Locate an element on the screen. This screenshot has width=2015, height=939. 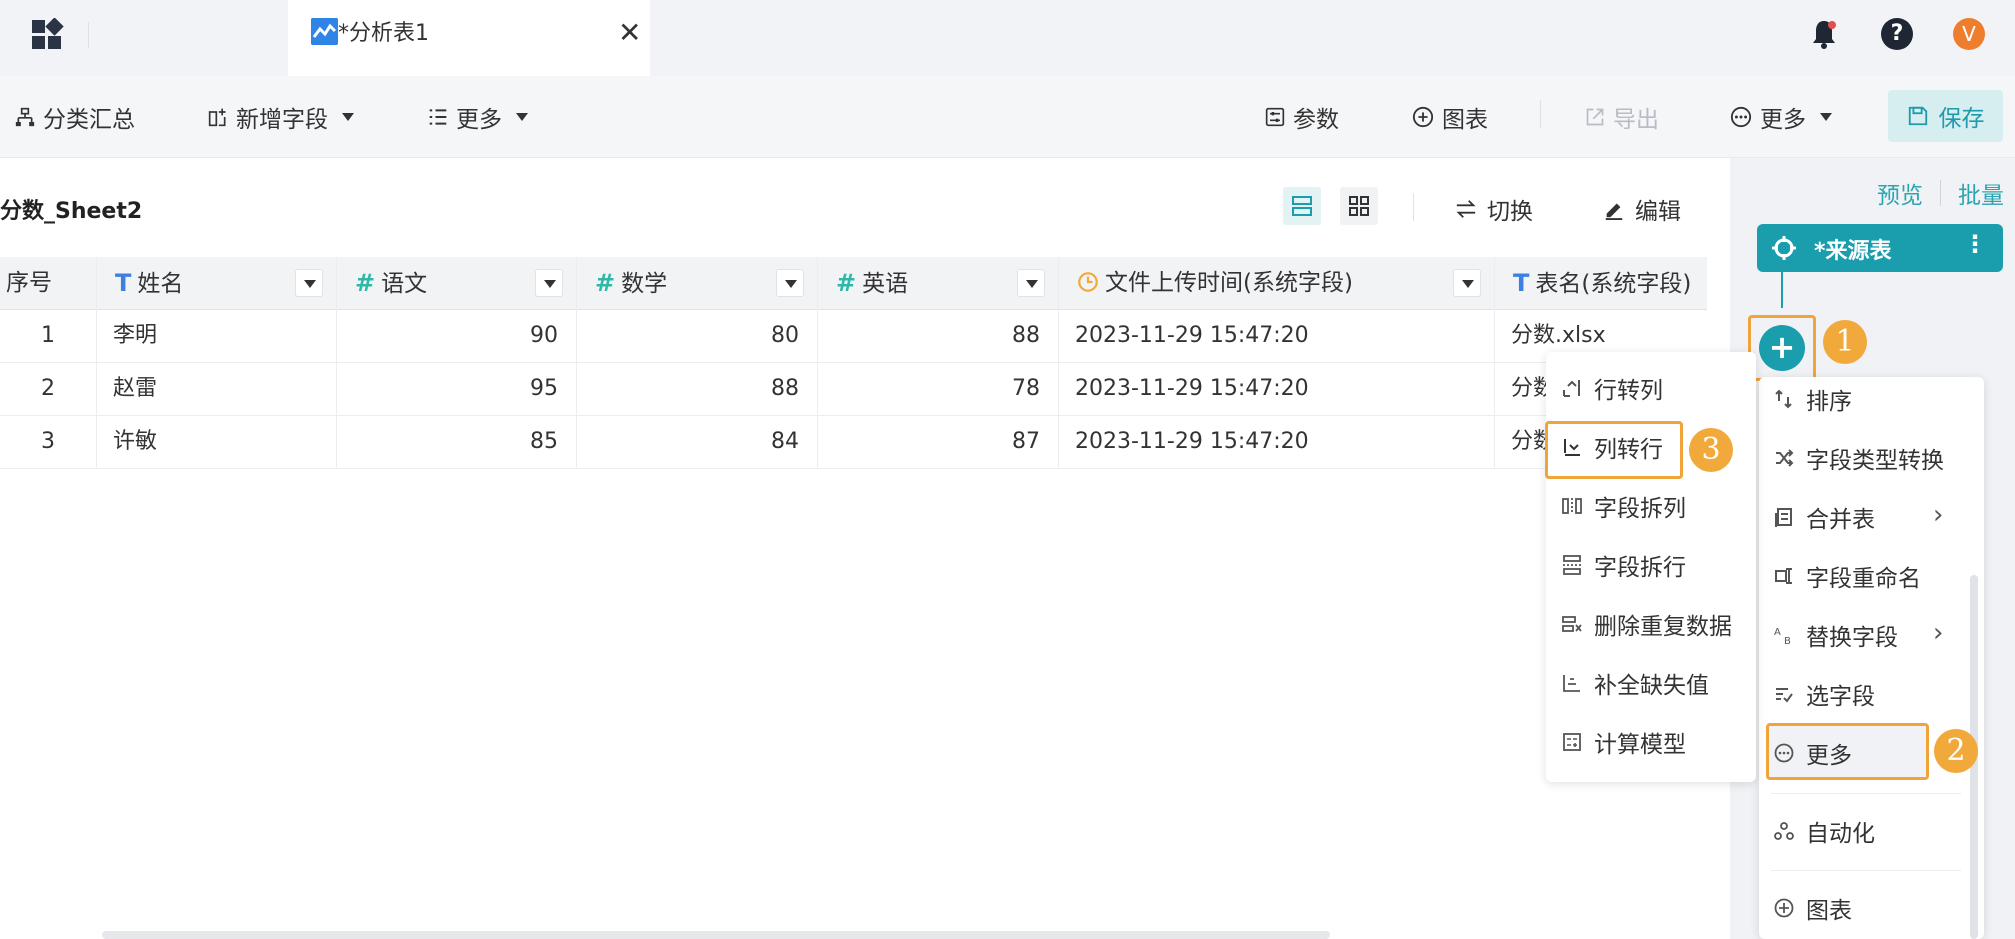
save-icon is located at coordinates (1917, 116).